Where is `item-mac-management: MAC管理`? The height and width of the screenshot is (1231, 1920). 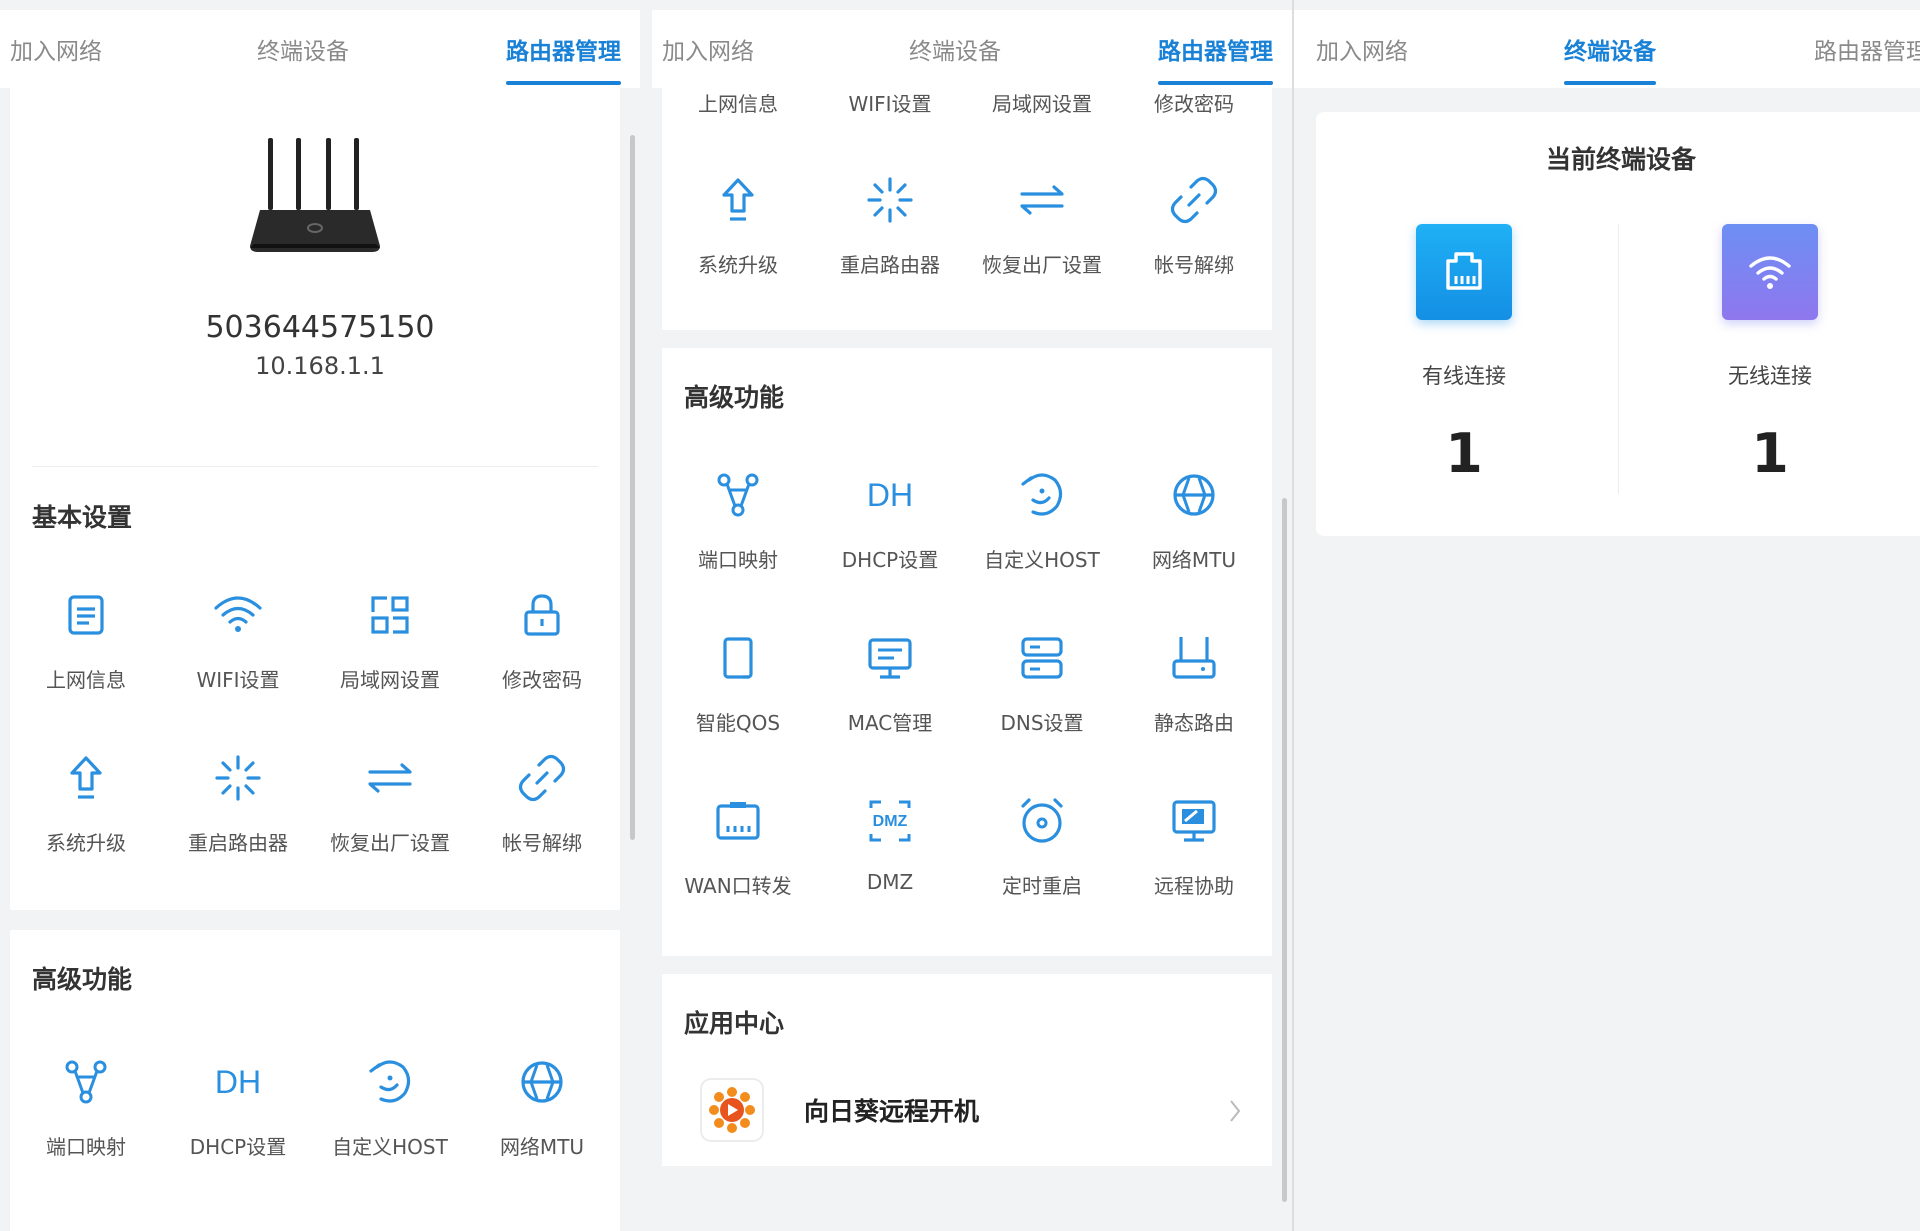 item-mac-management: MAC管理 is located at coordinates (890, 696).